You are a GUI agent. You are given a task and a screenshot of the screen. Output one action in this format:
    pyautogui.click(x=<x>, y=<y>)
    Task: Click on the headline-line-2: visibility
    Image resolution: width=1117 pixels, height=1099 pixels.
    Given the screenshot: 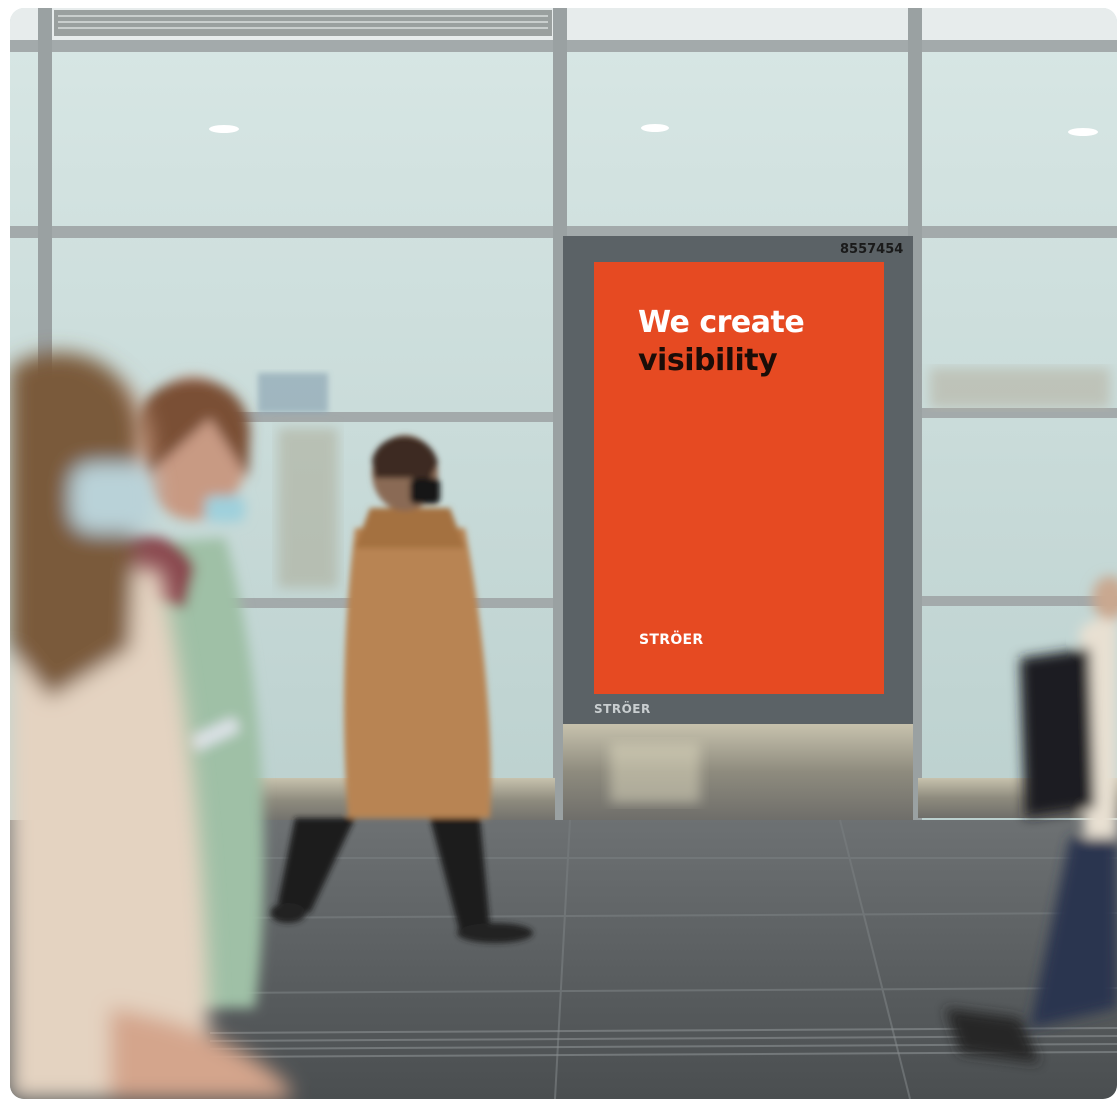 What is the action you would take?
    pyautogui.click(x=708, y=360)
    